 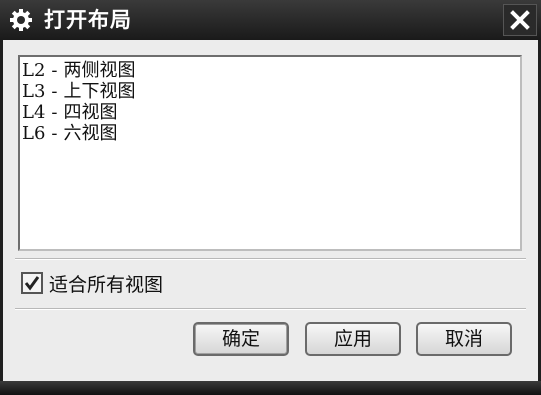 I want to click on layout-code: L6, so click(x=34, y=133).